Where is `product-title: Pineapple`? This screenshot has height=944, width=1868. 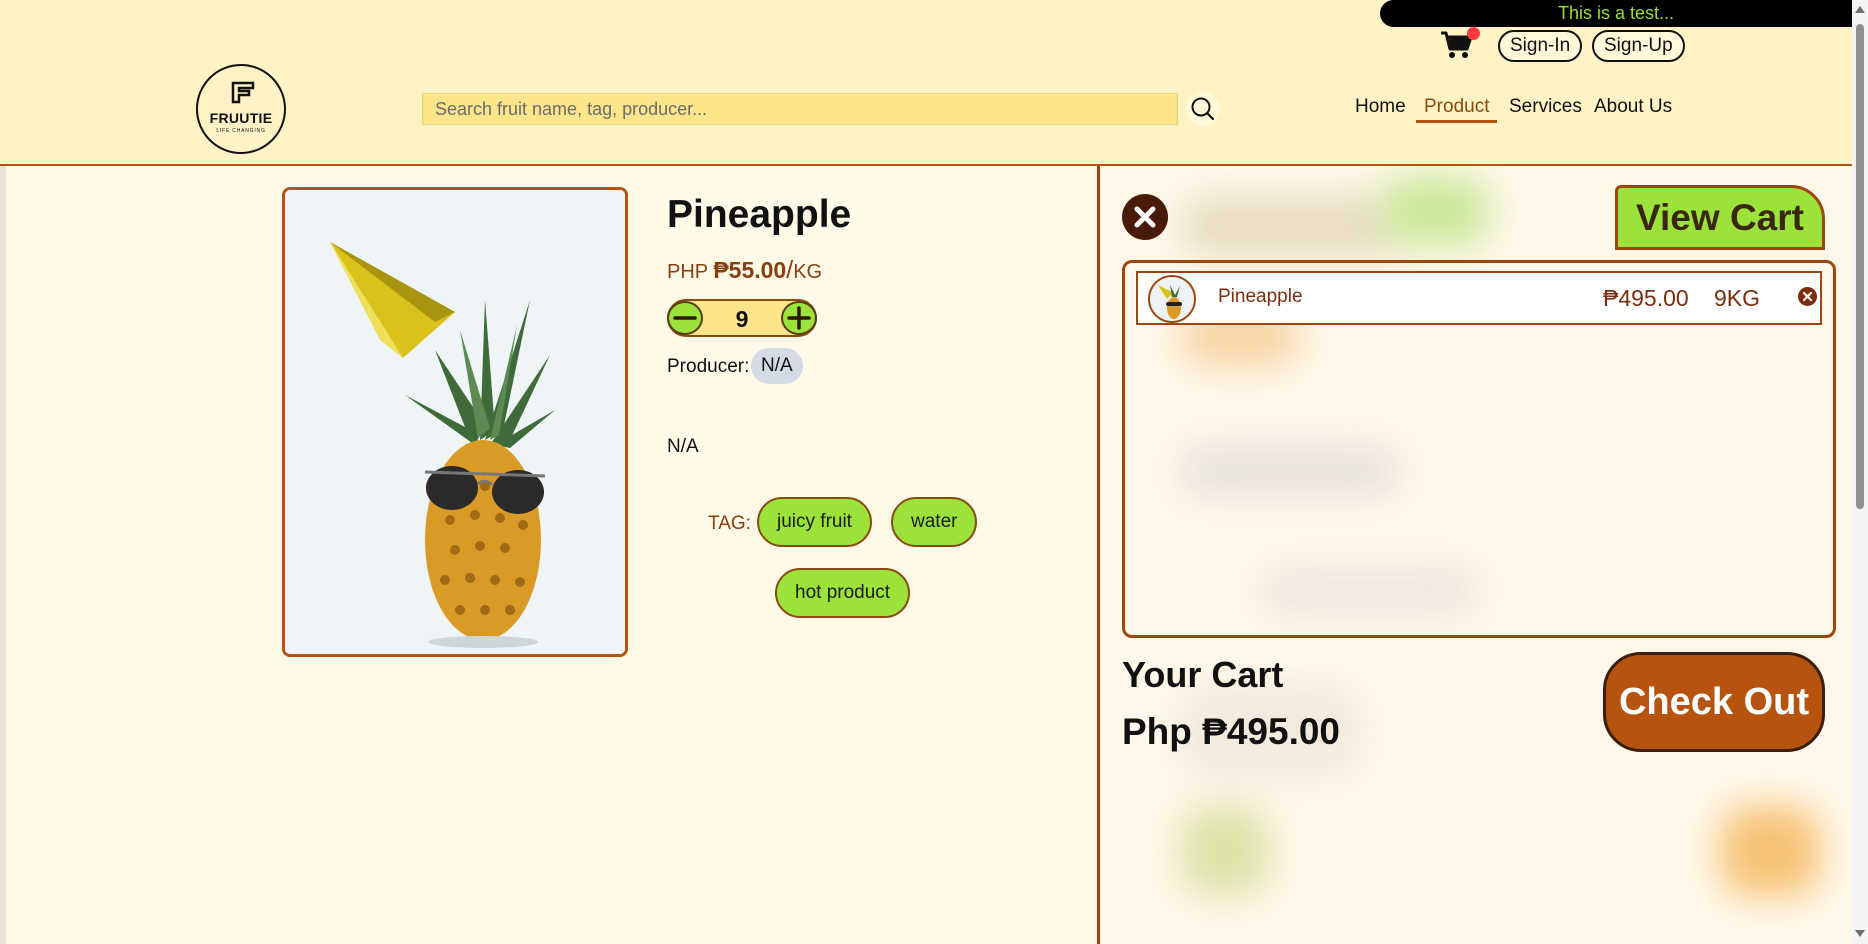
product-title: Pineapple is located at coordinates (759, 214).